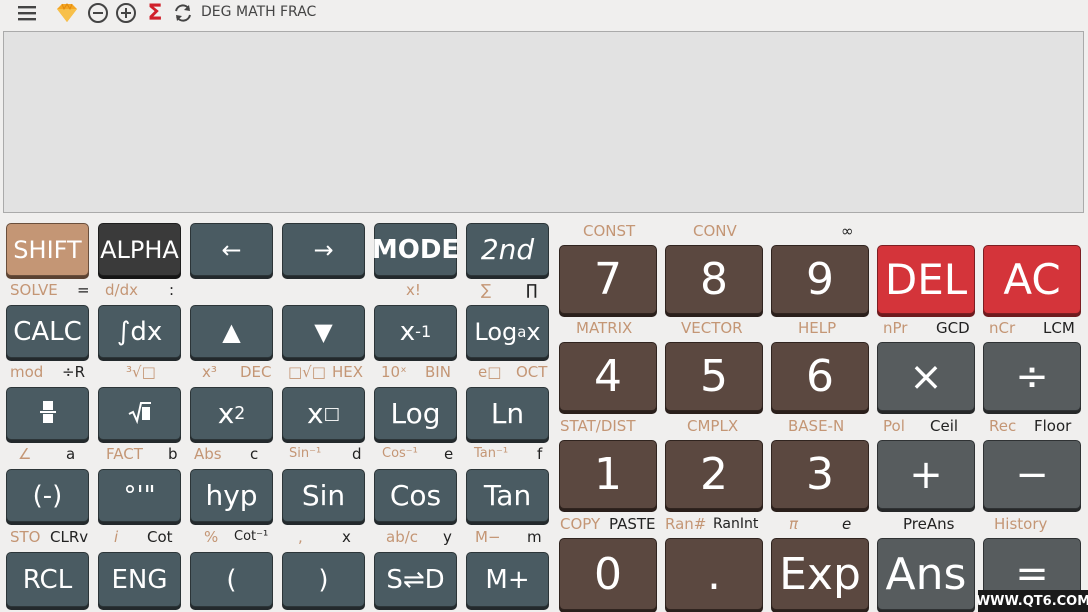 This screenshot has height=612, width=1088. Describe the element at coordinates (47, 579) in the screenshot. I see `rcl-button: RCL` at that location.